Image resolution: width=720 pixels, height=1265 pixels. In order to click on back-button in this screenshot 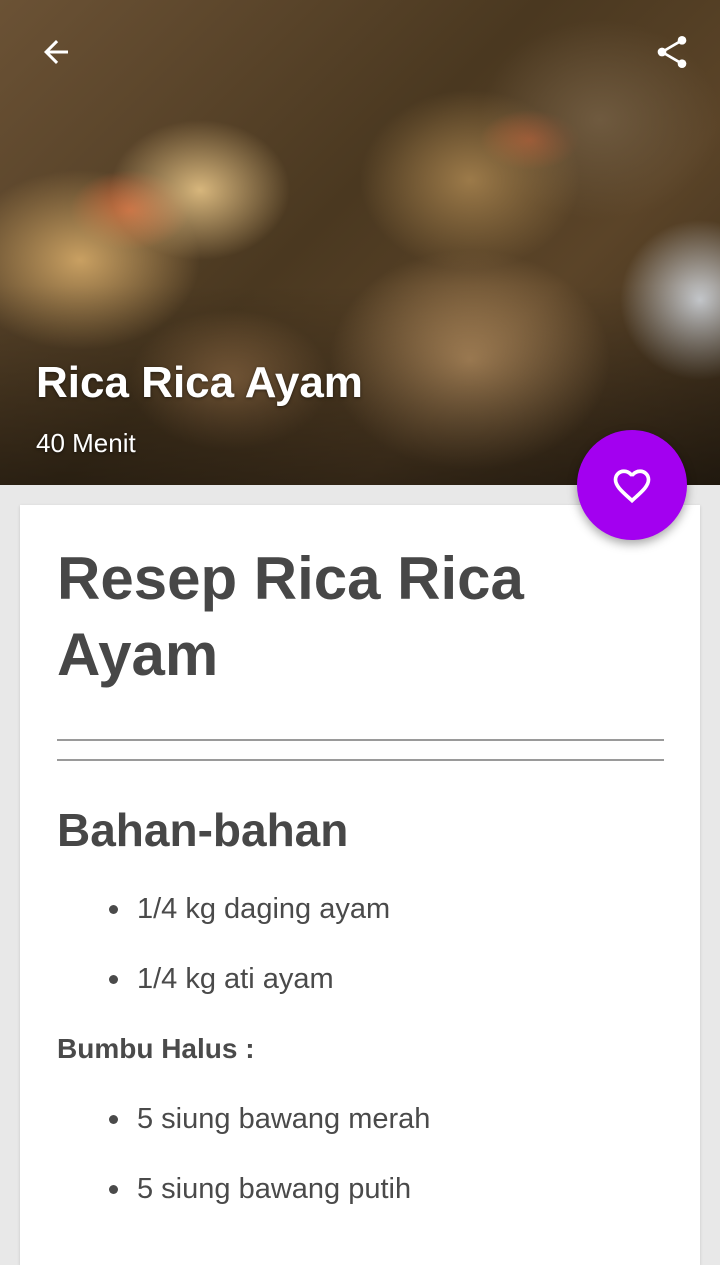, I will do `click(56, 52)`.